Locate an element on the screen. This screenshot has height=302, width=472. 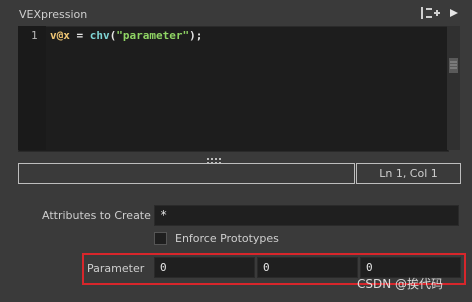
parameter-label: Parameter is located at coordinates (116, 268).